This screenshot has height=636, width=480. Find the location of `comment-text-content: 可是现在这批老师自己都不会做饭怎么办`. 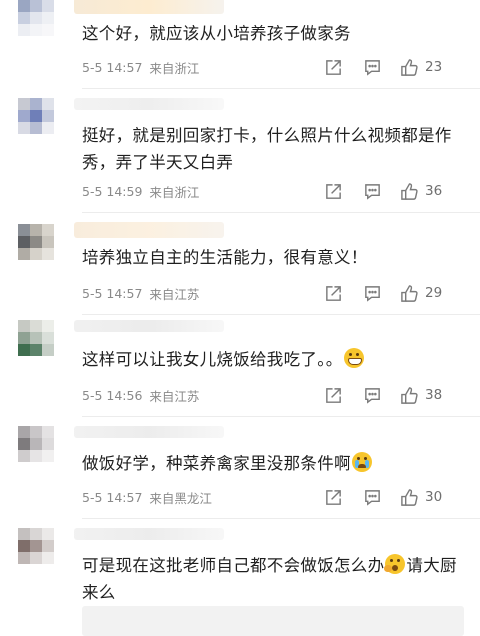

comment-text-content: 可是现在这批老师自己都不会做饭怎么办 is located at coordinates (233, 565).